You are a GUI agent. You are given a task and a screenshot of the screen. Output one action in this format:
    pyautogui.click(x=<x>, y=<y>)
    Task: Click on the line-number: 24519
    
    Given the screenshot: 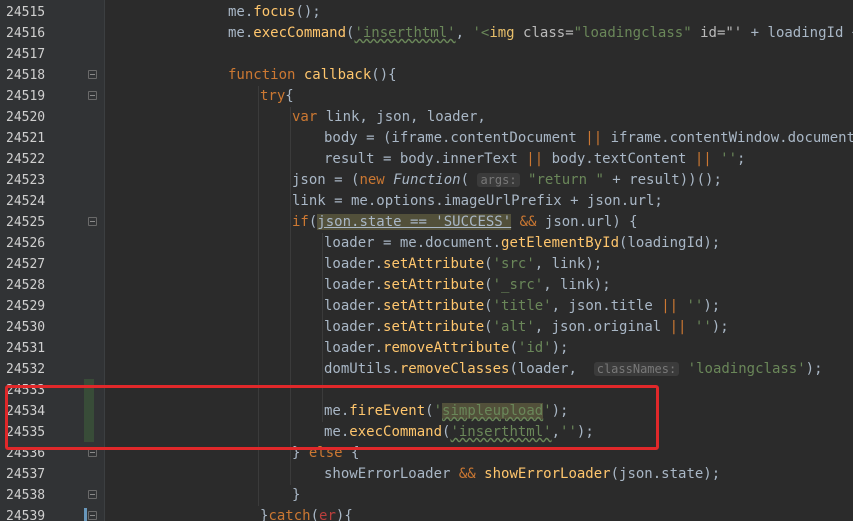 What is the action you would take?
    pyautogui.click(x=26, y=96)
    